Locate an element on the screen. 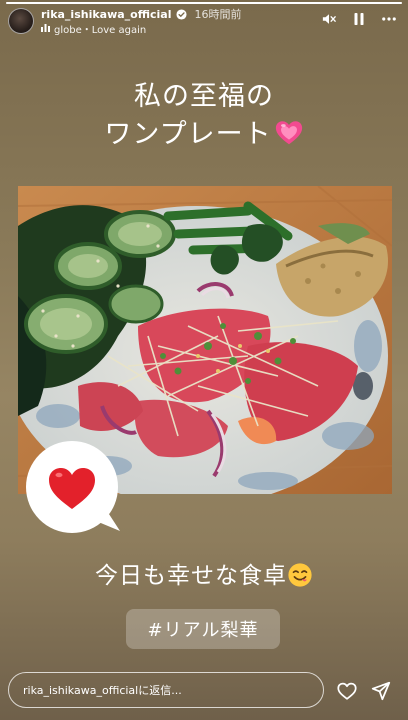 Image resolution: width=408 pixels, height=720 pixels. music-attribution: globe・Love again is located at coordinates (141, 29).